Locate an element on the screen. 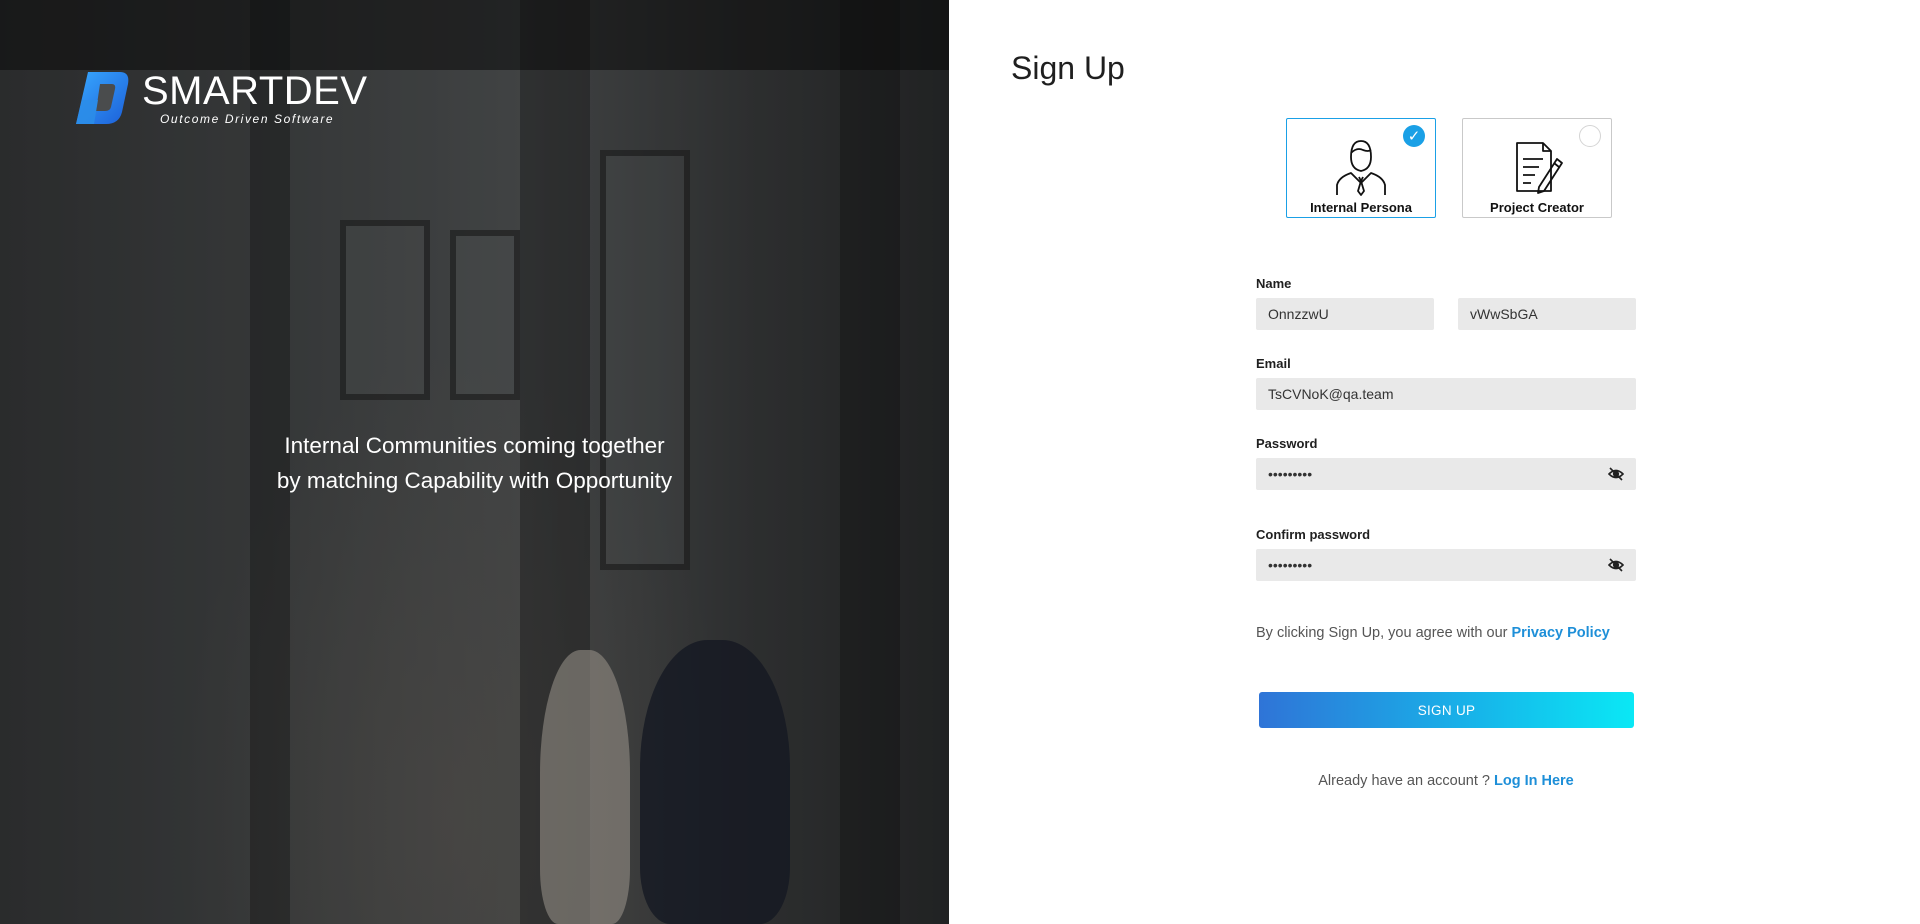  password-field: ••••••••• is located at coordinates (1446, 474).